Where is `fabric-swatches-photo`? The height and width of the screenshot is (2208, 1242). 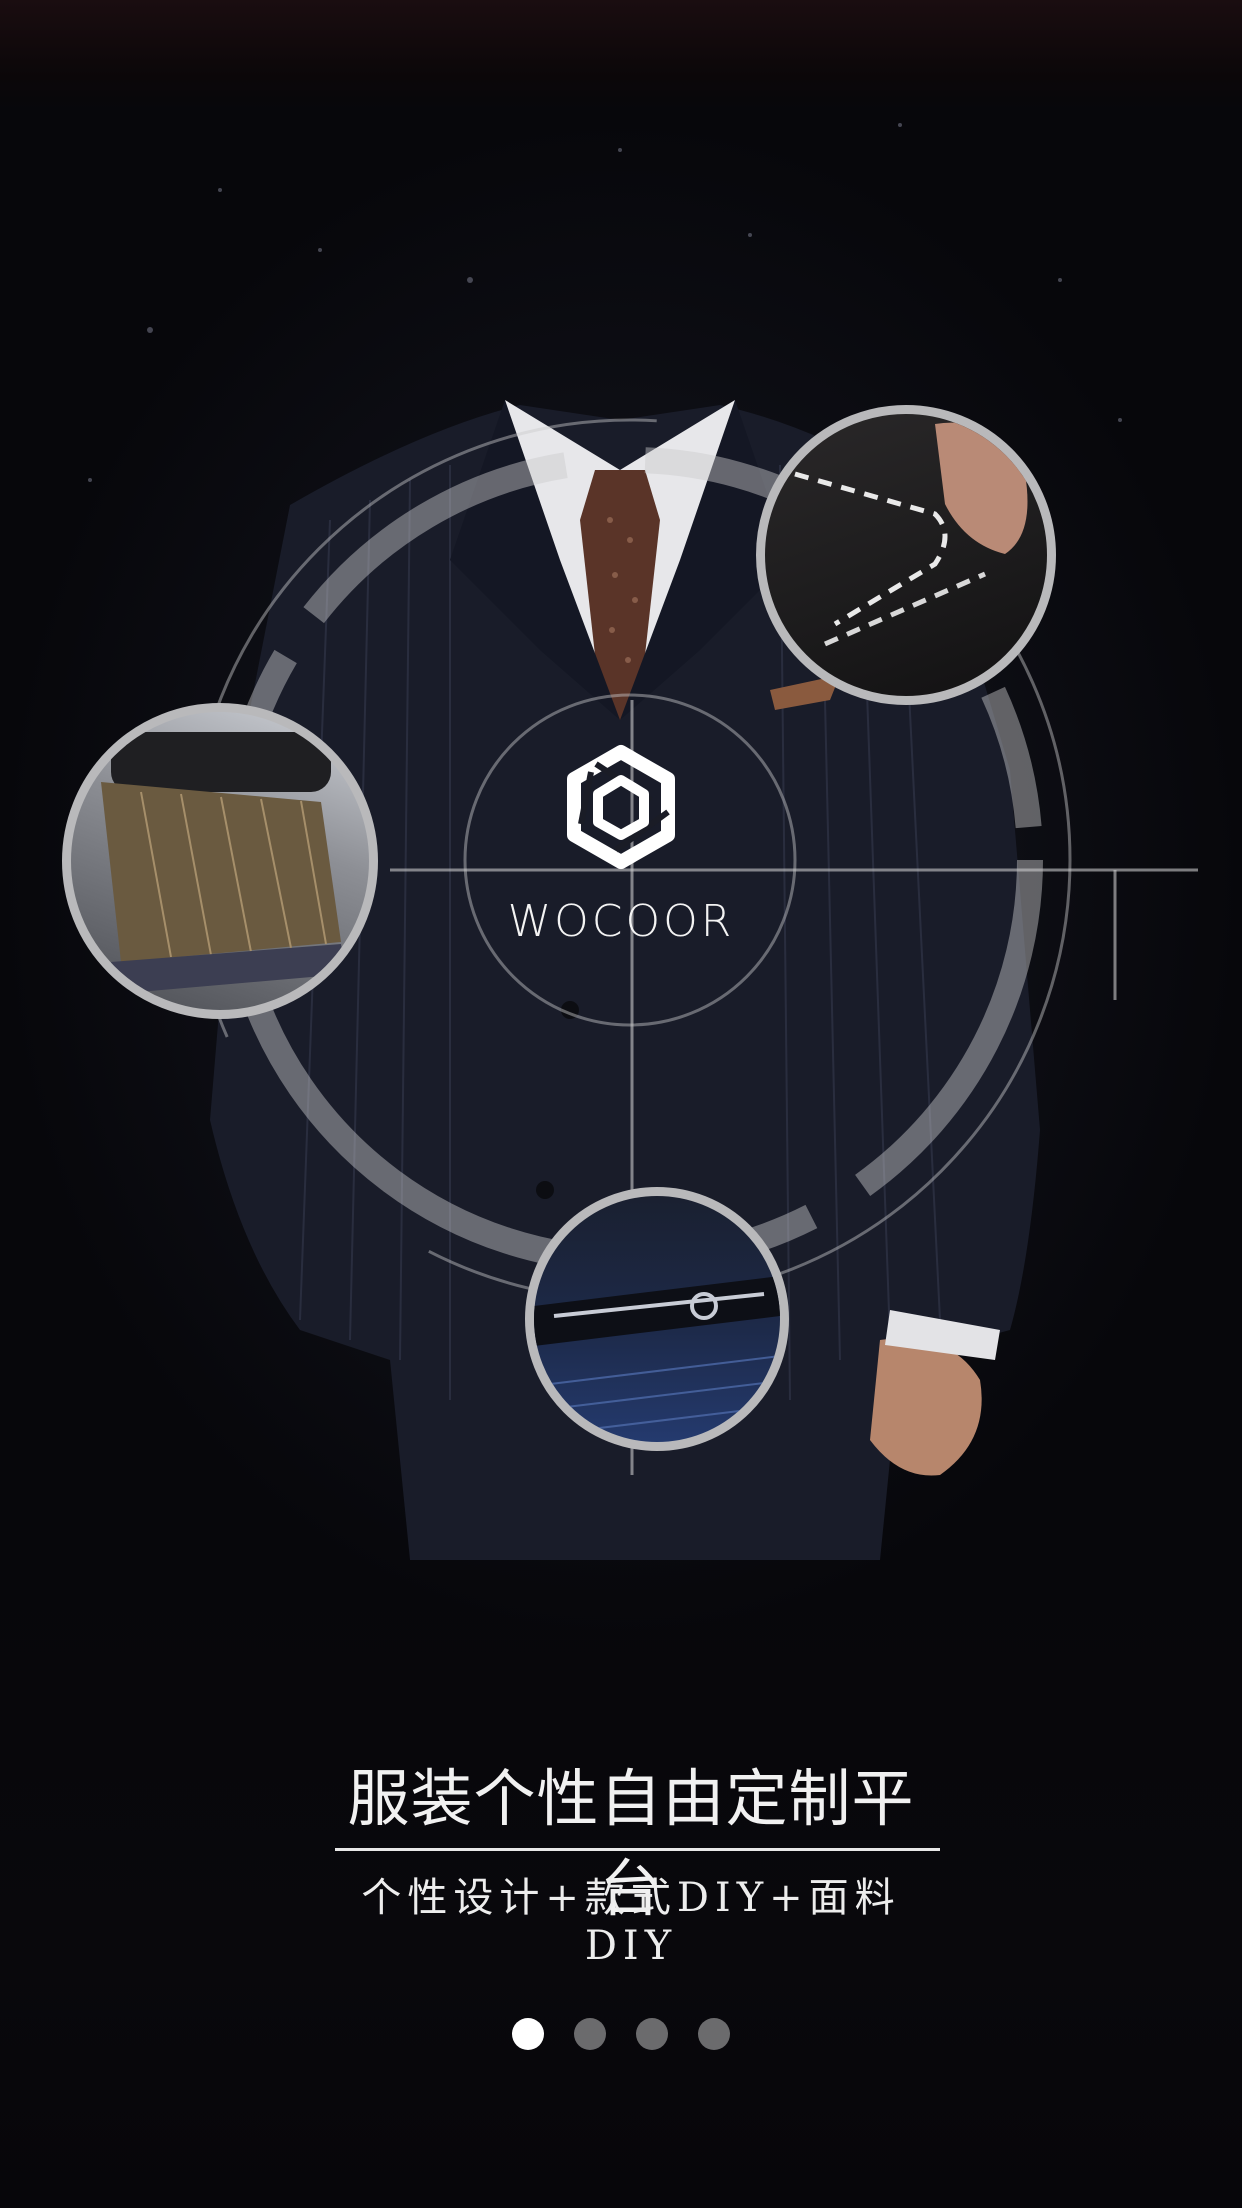 fabric-swatches-photo is located at coordinates (220, 861).